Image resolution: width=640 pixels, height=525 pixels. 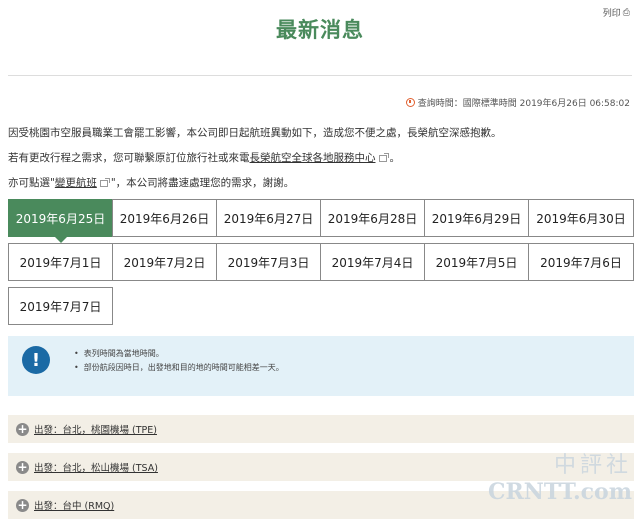 What do you see at coordinates (372, 262) in the screenshot?
I see `date-tab: 2019年7月4日` at bounding box center [372, 262].